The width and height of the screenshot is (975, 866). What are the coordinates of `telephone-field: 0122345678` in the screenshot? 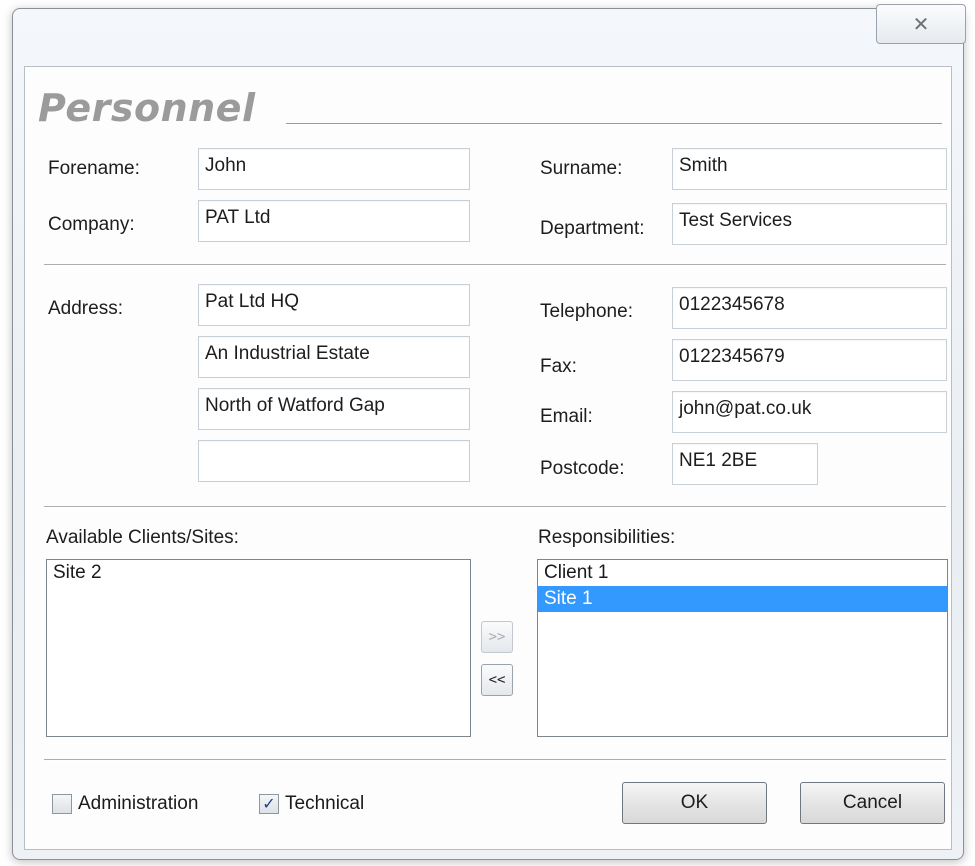 It's located at (809, 308).